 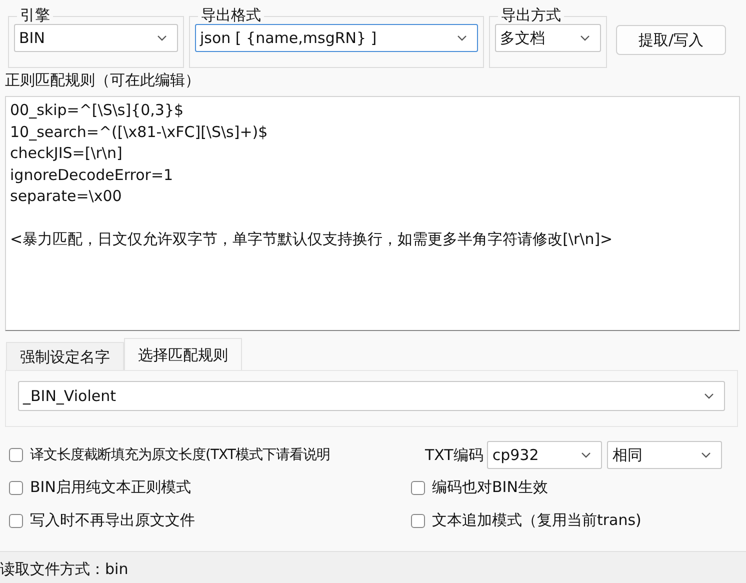 What do you see at coordinates (66, 196) in the screenshot?
I see `code-line: separate=\x00` at bounding box center [66, 196].